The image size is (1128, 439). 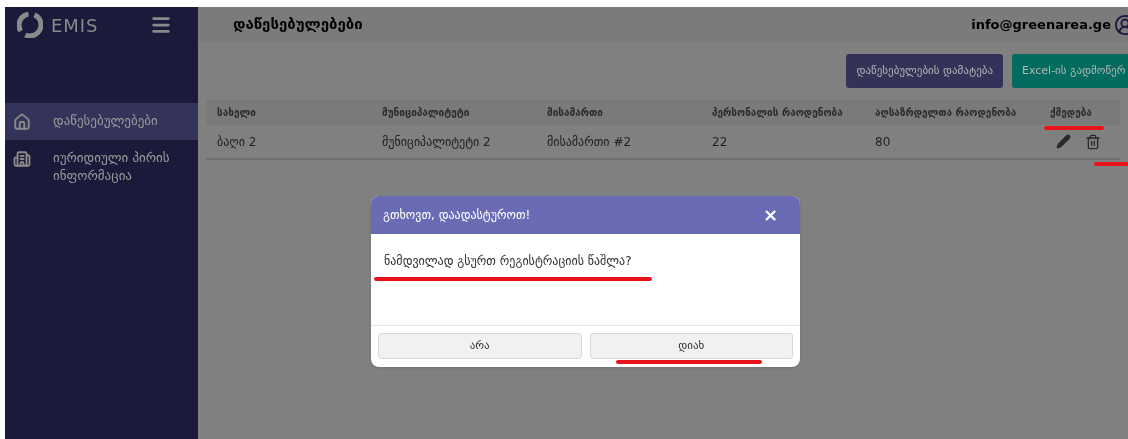 What do you see at coordinates (161, 25) in the screenshot?
I see `menu-icon` at bounding box center [161, 25].